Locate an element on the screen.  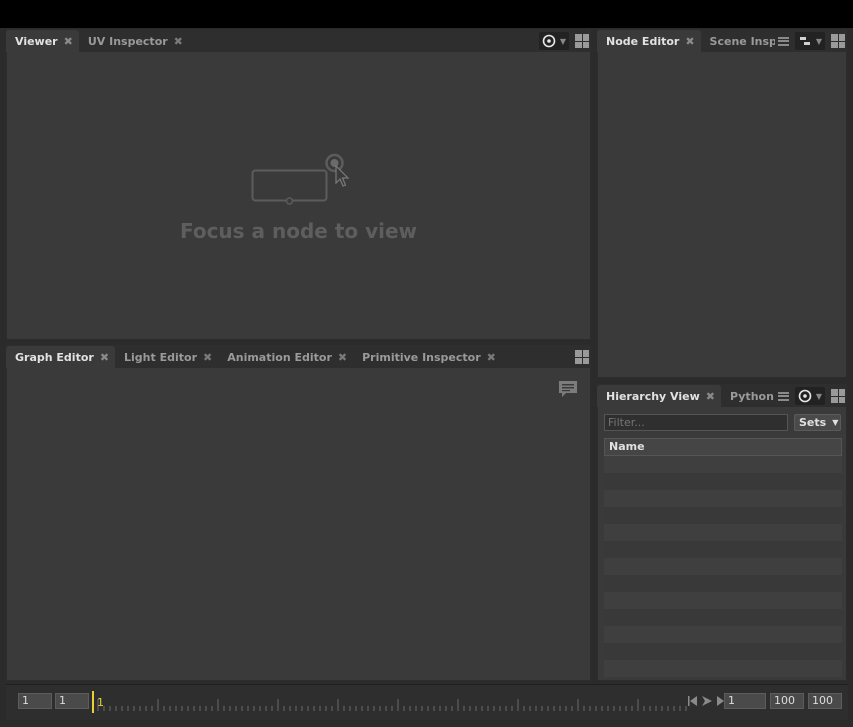
tab-animation-editor: Animation Editor ✖ is located at coordinates (285, 357).